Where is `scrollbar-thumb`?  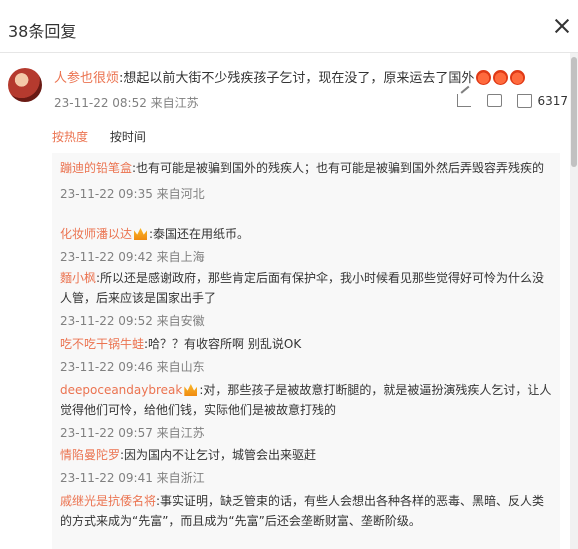
scrollbar-thumb is located at coordinates (574, 112).